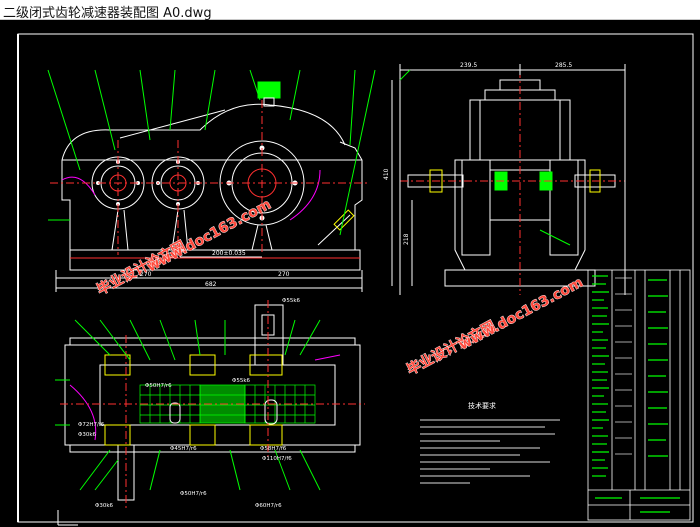  Describe the element at coordinates (107, 13) in the screenshot. I see `window-title: 二级闭式齿轮减速器装配图 A0.dwg` at that location.